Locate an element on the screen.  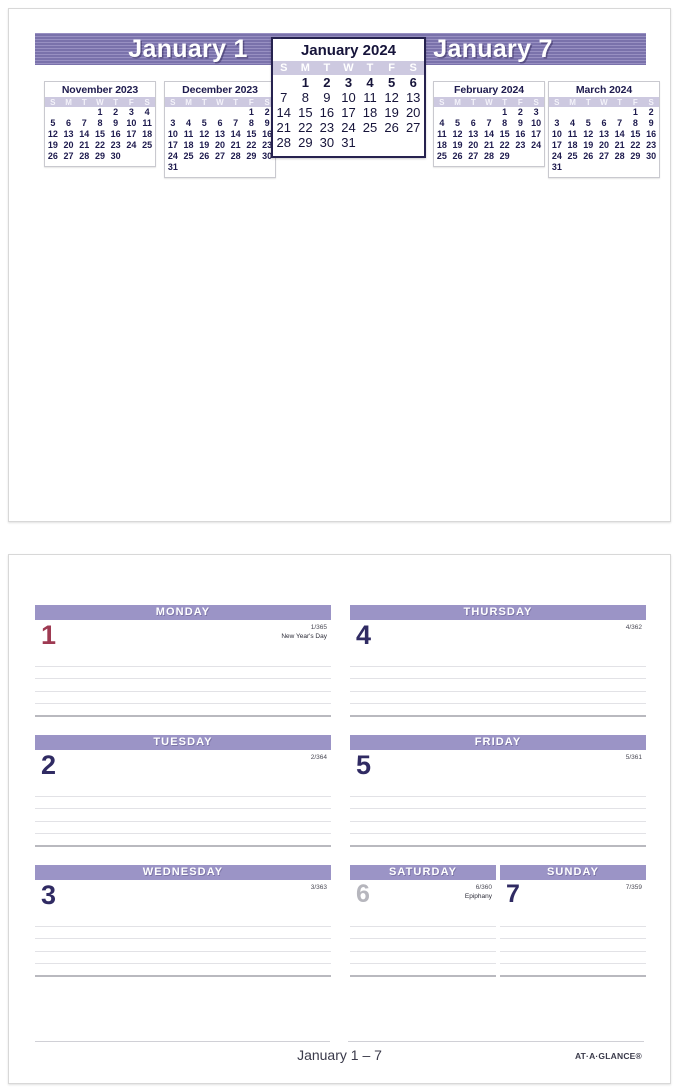
featured-day-cell: 22 is located at coordinates (306, 127).